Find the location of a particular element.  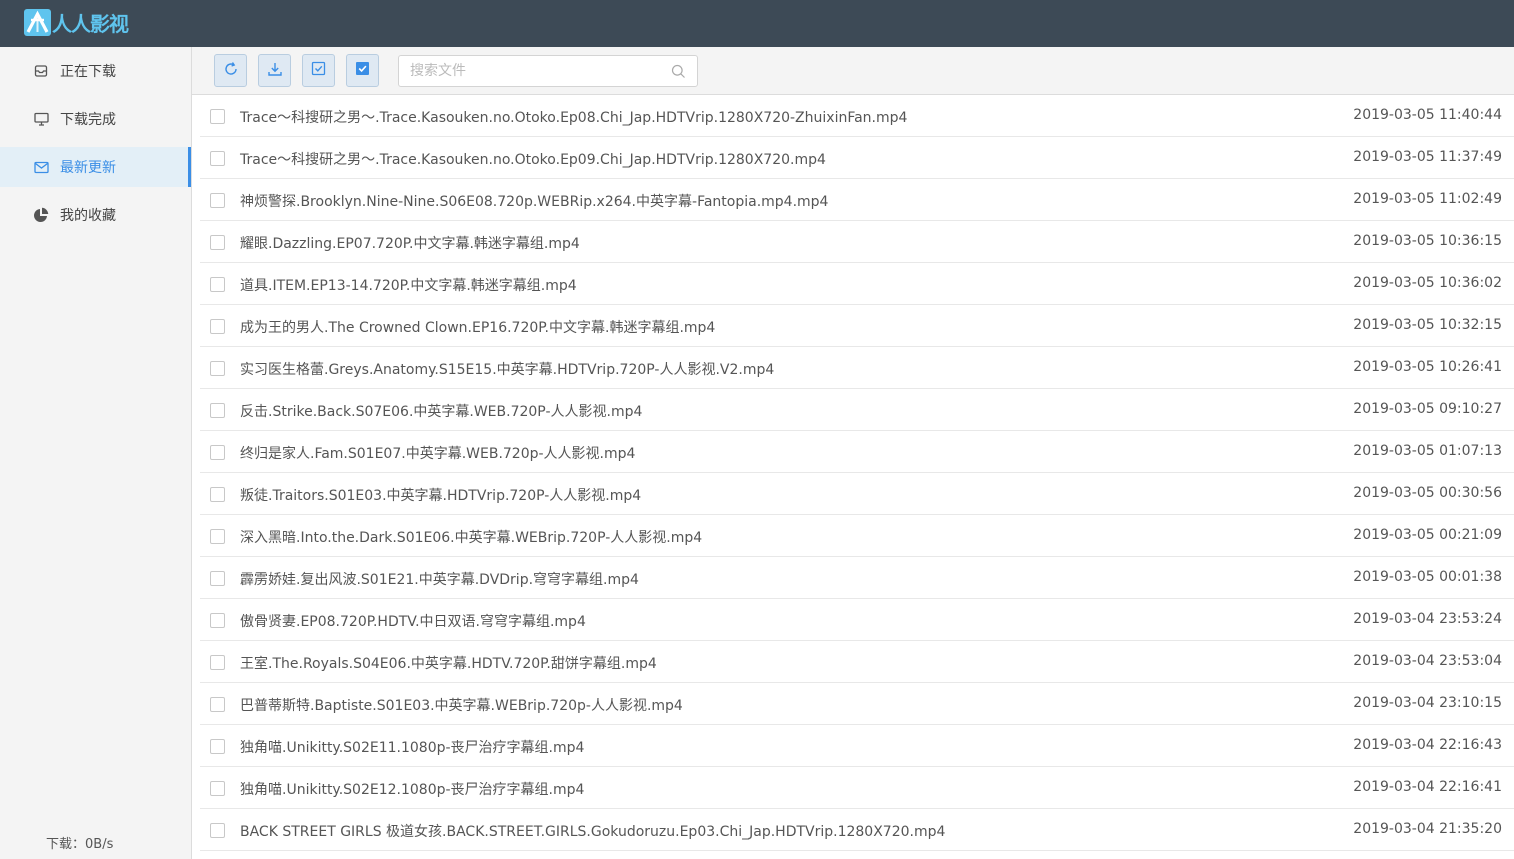

select-all-icon is located at coordinates (362, 70).